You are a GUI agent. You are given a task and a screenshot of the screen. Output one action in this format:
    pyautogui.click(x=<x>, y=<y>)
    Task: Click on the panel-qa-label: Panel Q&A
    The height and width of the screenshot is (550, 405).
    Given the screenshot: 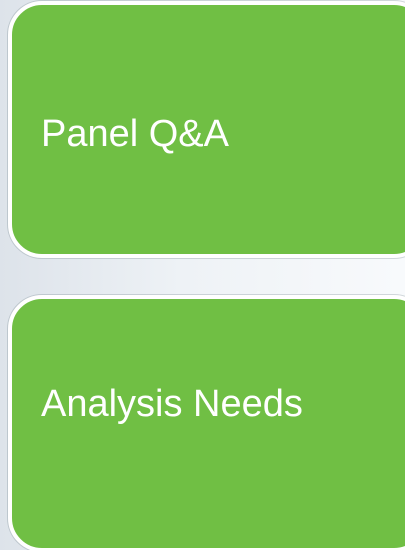 What is the action you would take?
    pyautogui.click(x=135, y=134)
    